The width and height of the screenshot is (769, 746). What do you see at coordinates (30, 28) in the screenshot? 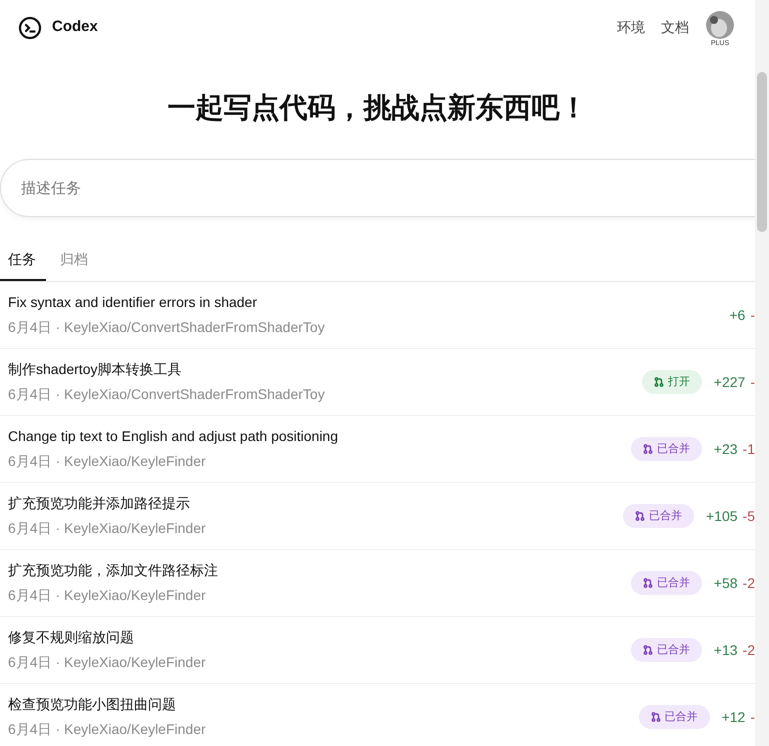
I see `terminal-logo-icon` at bounding box center [30, 28].